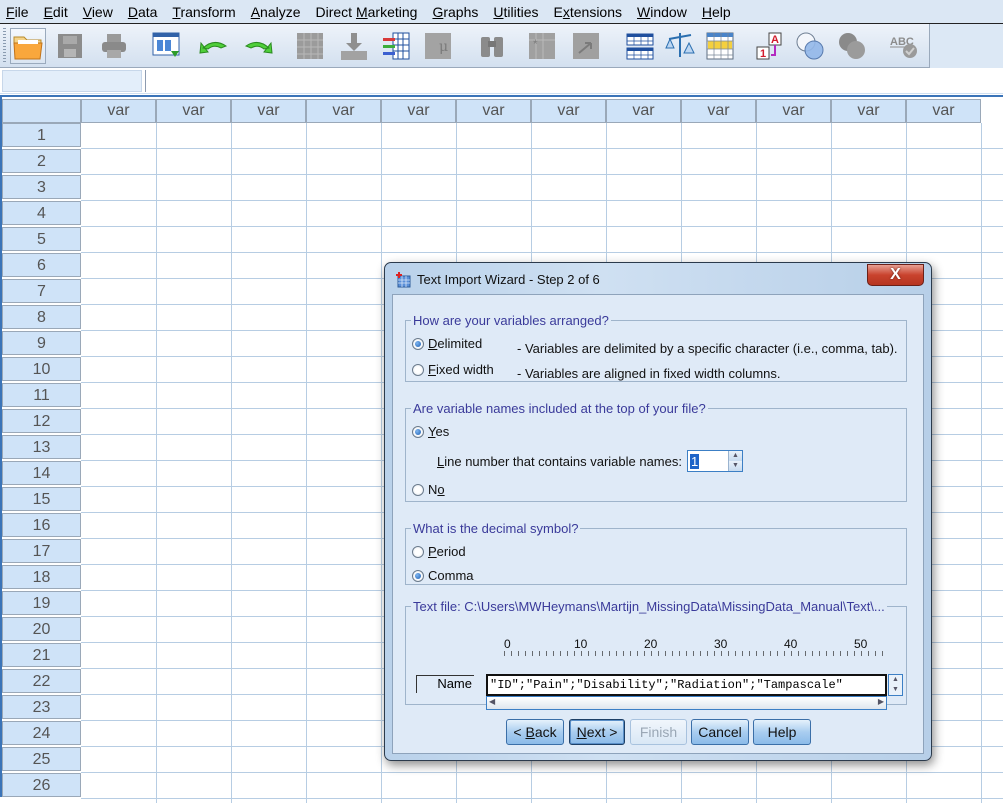 This screenshot has width=1003, height=803. What do you see at coordinates (590, 12) in the screenshot?
I see `menu-extensions: Extensions` at bounding box center [590, 12].